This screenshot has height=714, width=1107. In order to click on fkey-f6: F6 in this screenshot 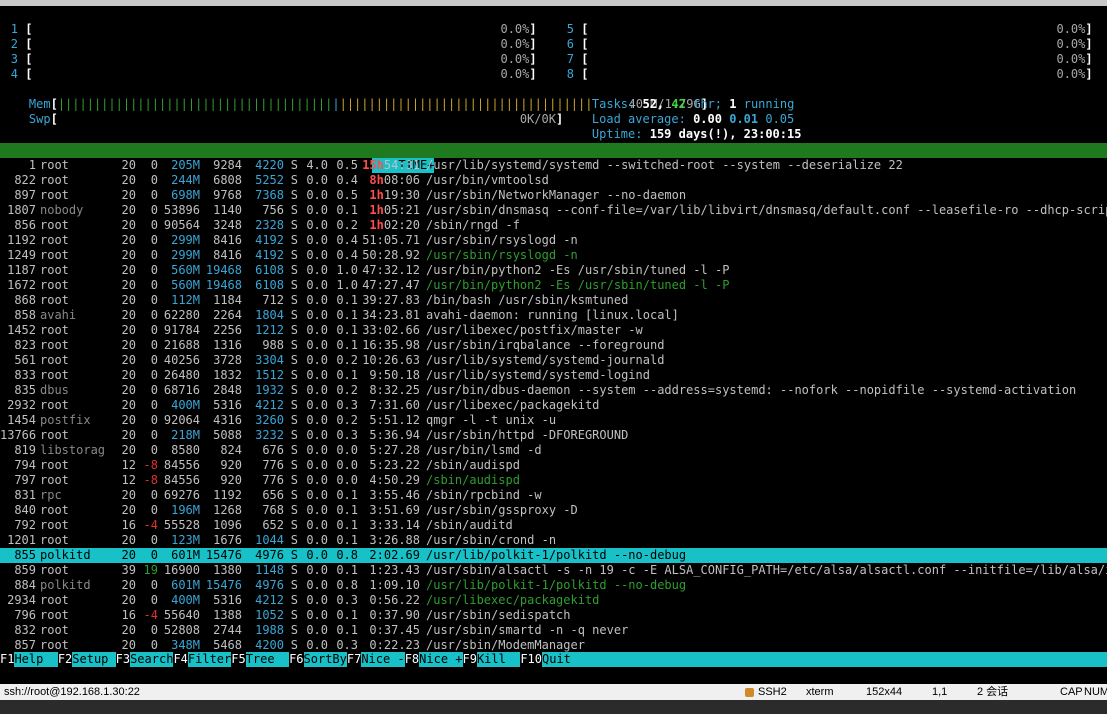, I will do `click(296, 659)`.